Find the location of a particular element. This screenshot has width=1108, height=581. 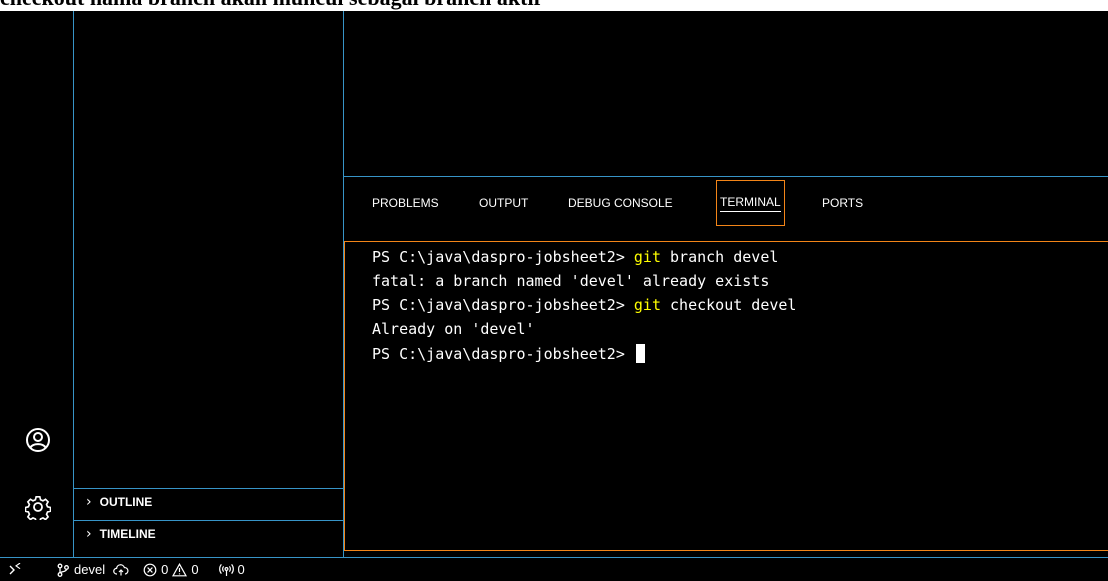

problems-status: 0 0 is located at coordinates (171, 569).